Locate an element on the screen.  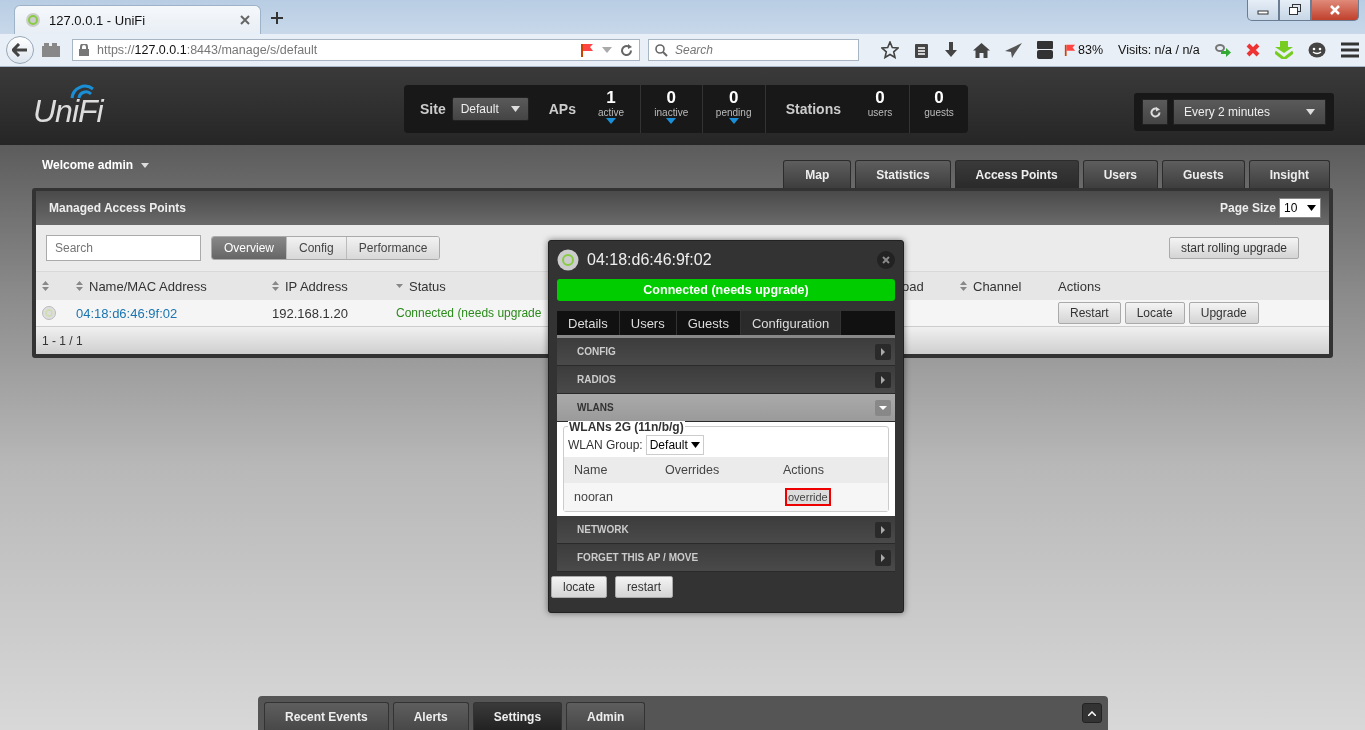
wlan-group-dropdown: Default is located at coordinates (674, 445).